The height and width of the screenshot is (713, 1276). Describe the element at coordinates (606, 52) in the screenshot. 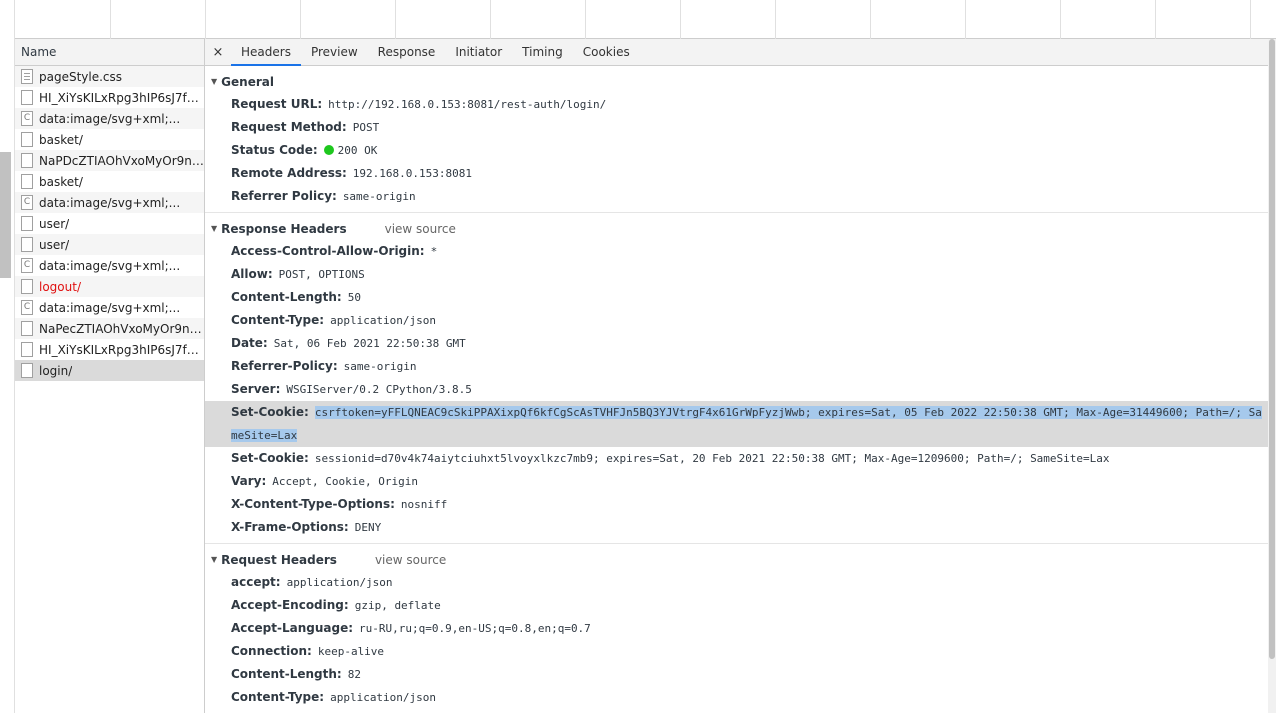

I see `tab-cookies: Cookies` at that location.